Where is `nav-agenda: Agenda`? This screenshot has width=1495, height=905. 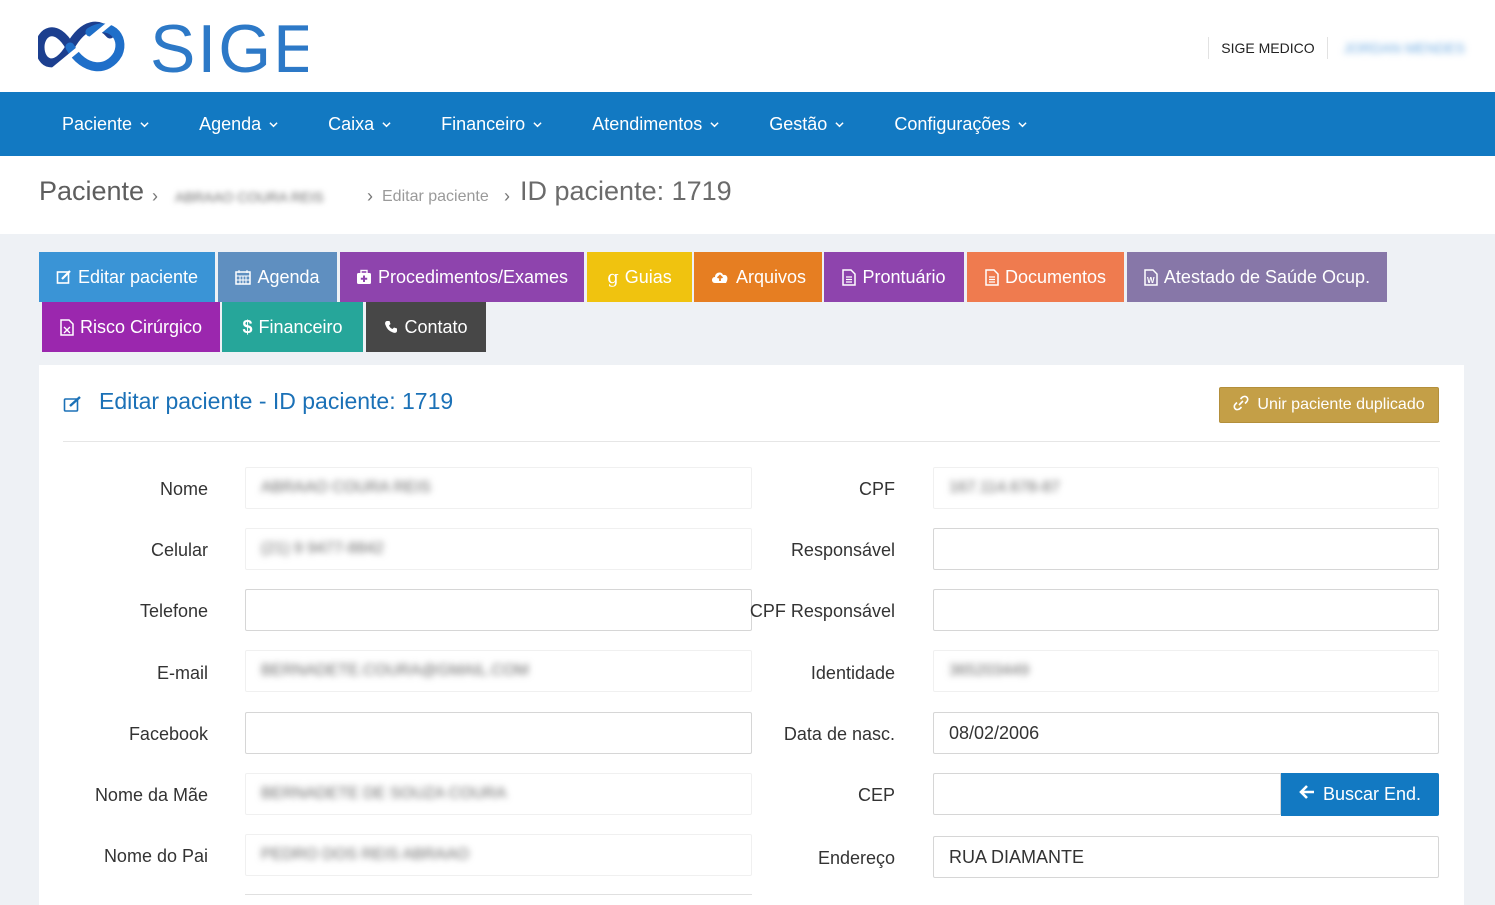 nav-agenda: Agenda is located at coordinates (238, 124).